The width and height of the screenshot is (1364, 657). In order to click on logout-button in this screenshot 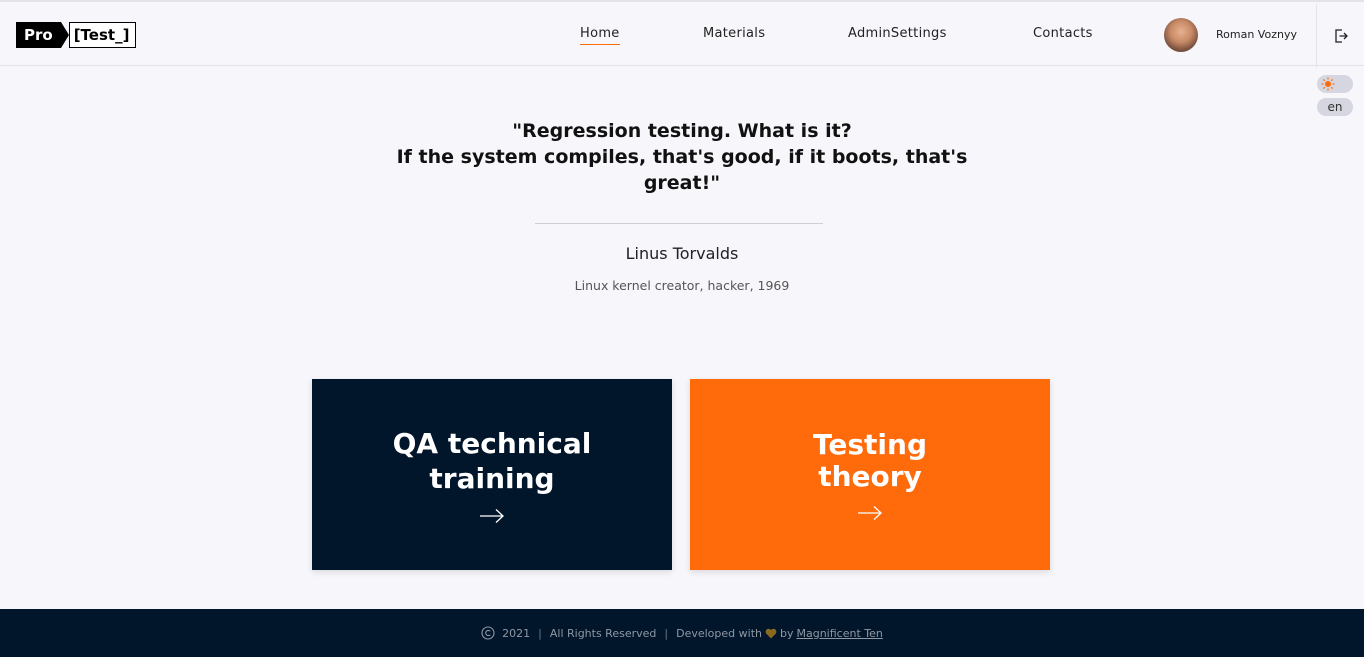, I will do `click(1340, 36)`.